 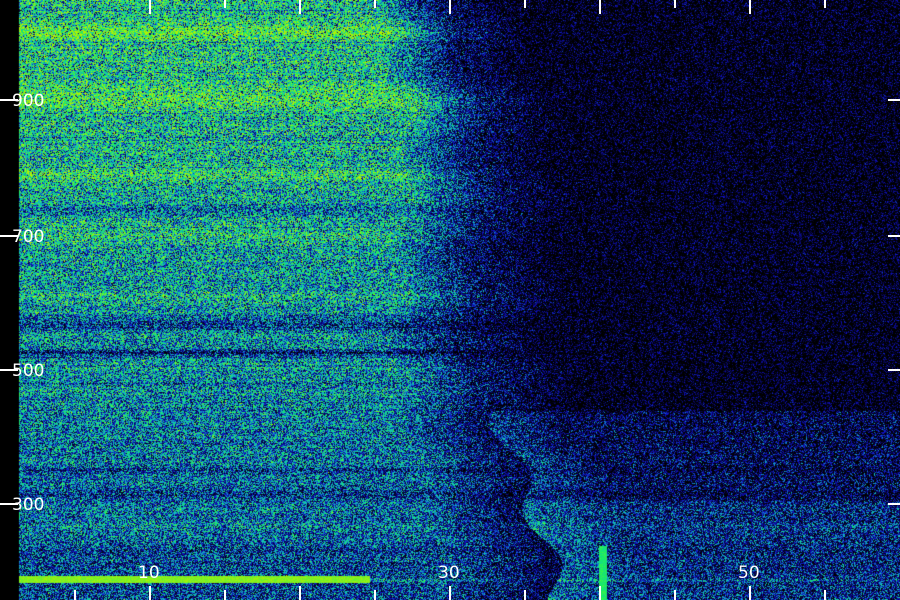 I want to click on top-x-ticks, so click(x=487, y=7).